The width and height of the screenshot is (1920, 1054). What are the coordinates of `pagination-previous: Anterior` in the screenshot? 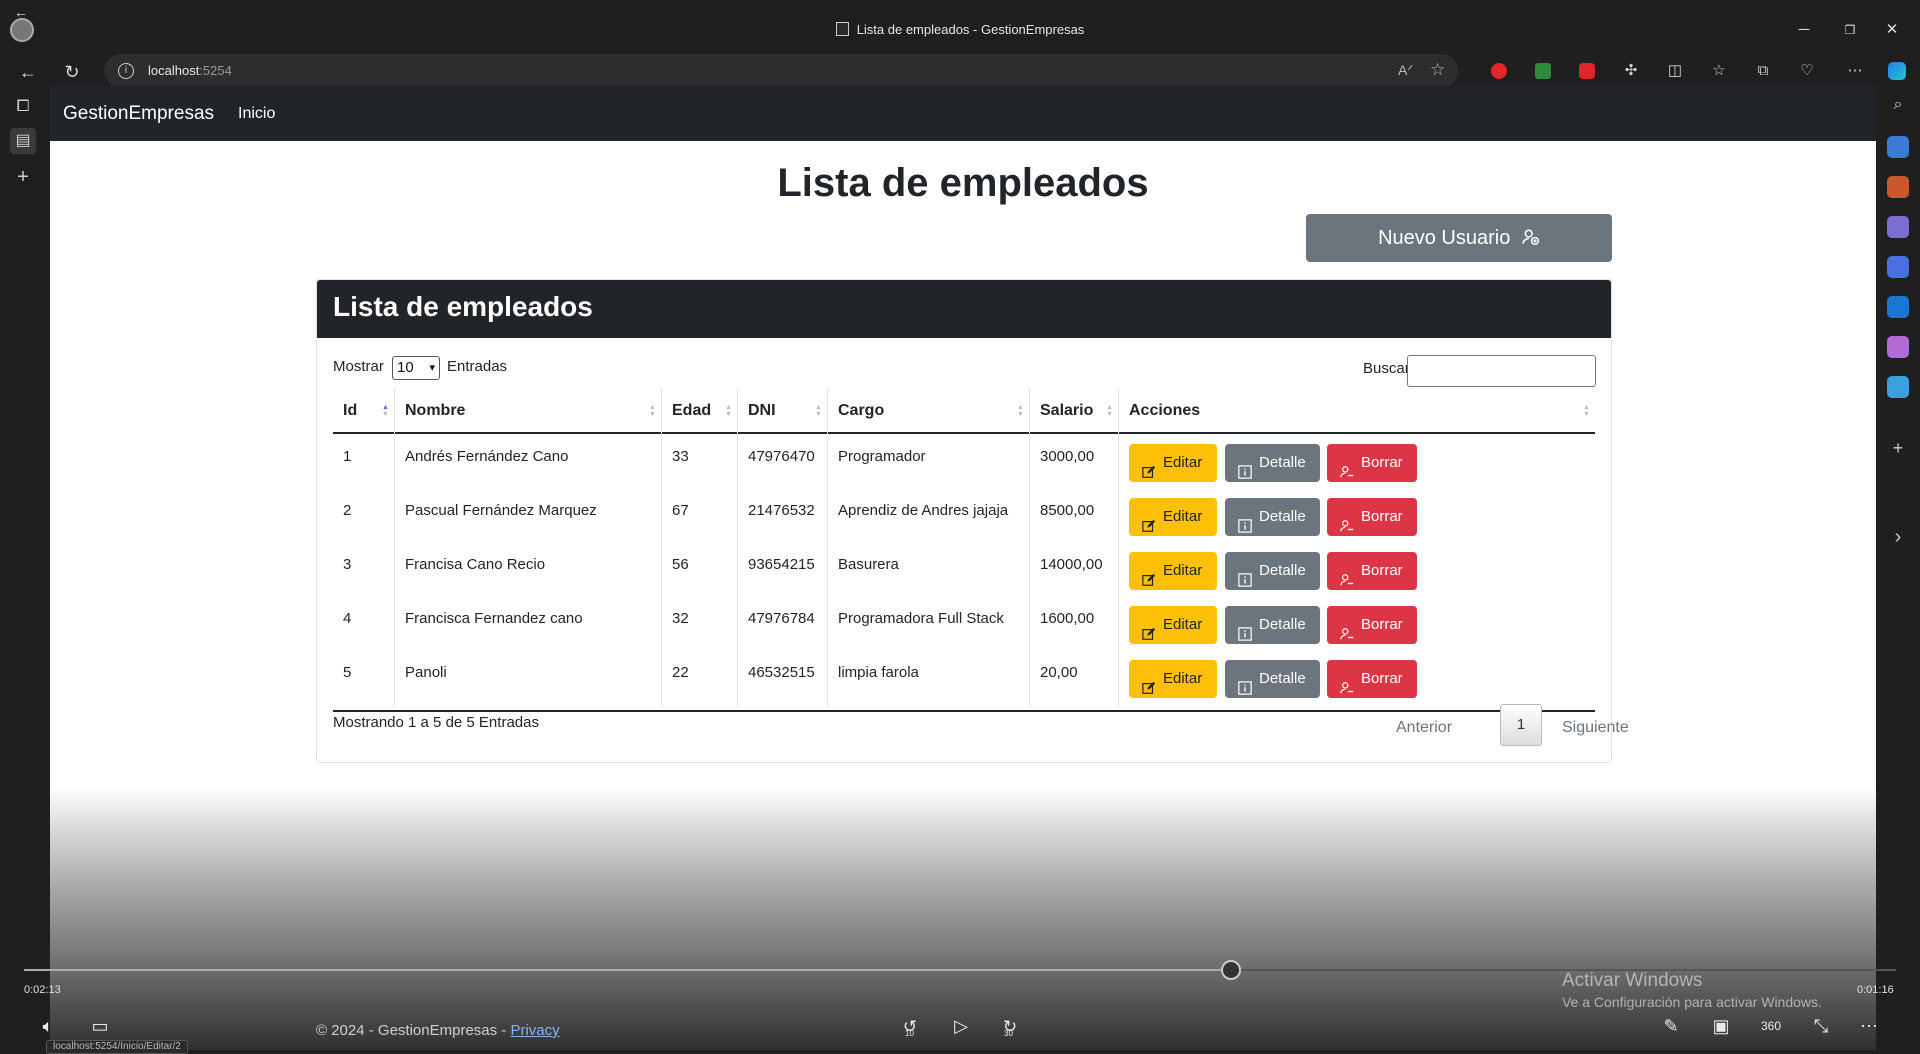 It's located at (1424, 728).